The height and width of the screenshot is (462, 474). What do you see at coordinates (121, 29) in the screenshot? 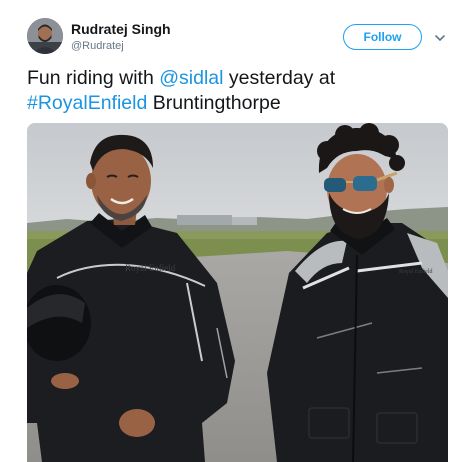
I see `author-name: Rudratej Singh` at bounding box center [121, 29].